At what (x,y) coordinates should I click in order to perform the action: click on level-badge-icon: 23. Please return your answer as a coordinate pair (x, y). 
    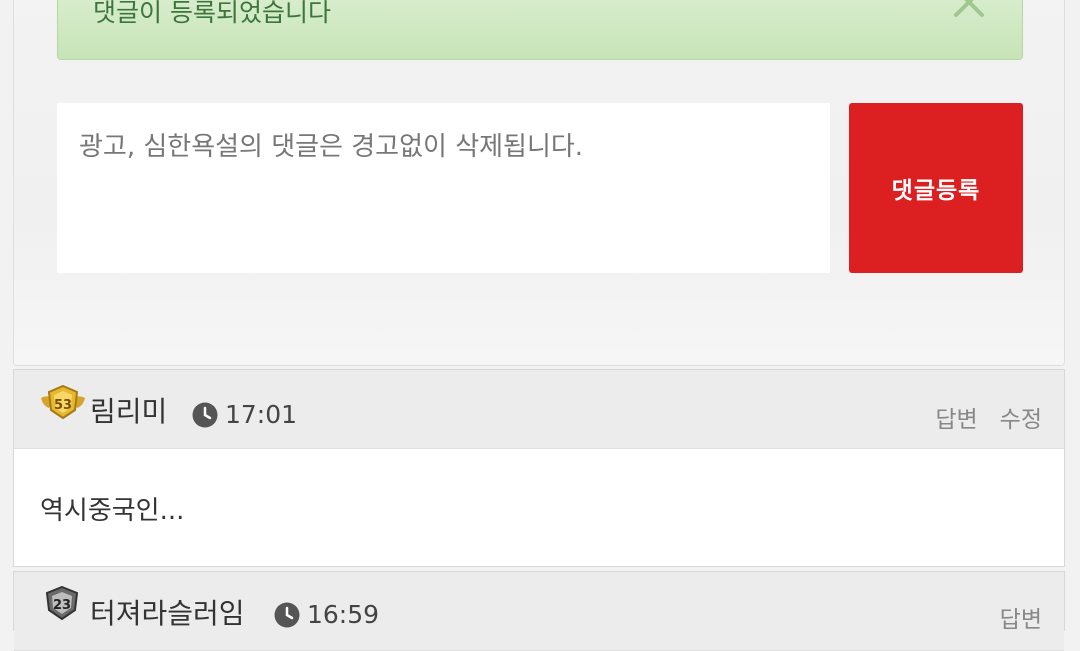
    Looking at the image, I should click on (62, 603).